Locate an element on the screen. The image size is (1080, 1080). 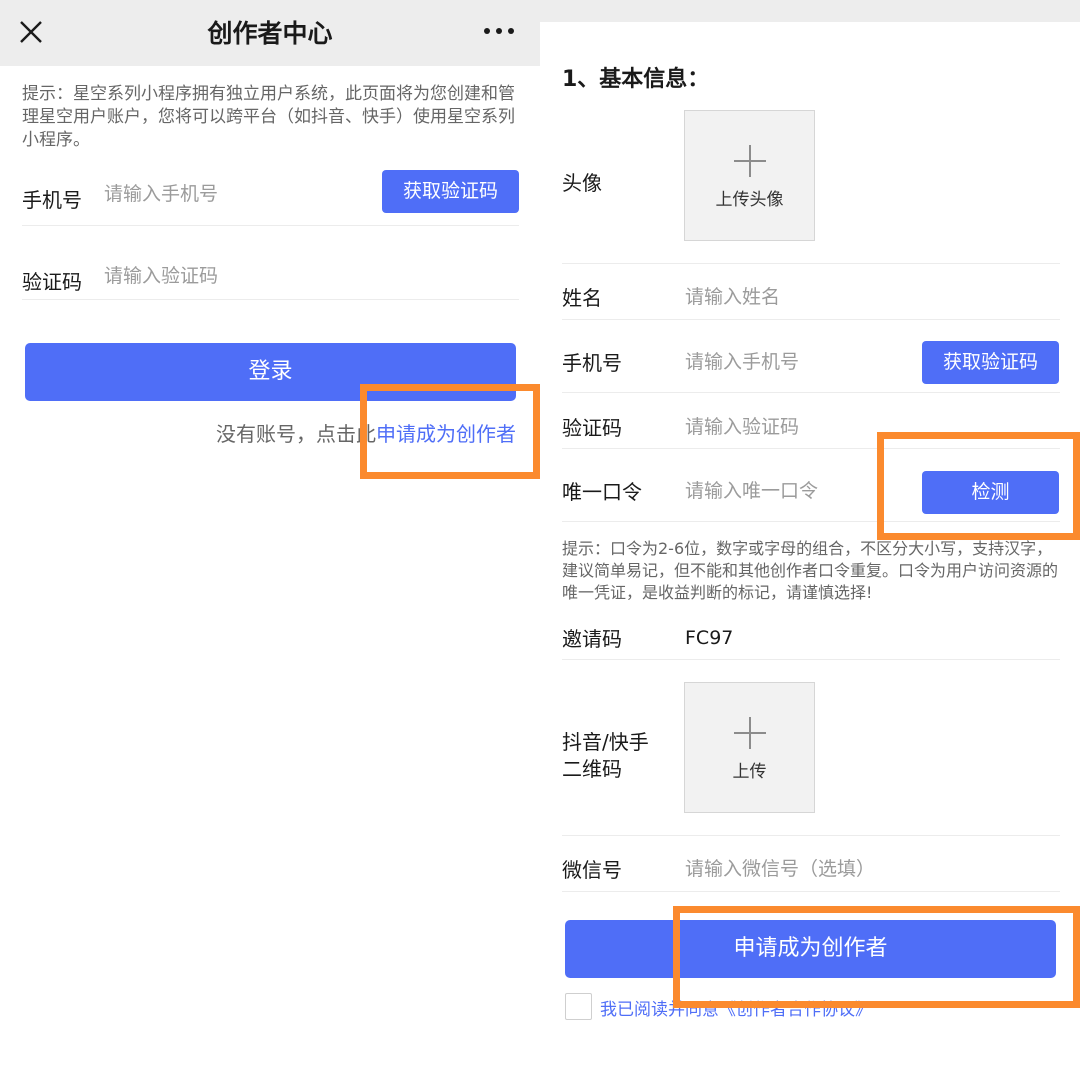
phone-row: 手机号 获取验证码 is located at coordinates (270, 198).